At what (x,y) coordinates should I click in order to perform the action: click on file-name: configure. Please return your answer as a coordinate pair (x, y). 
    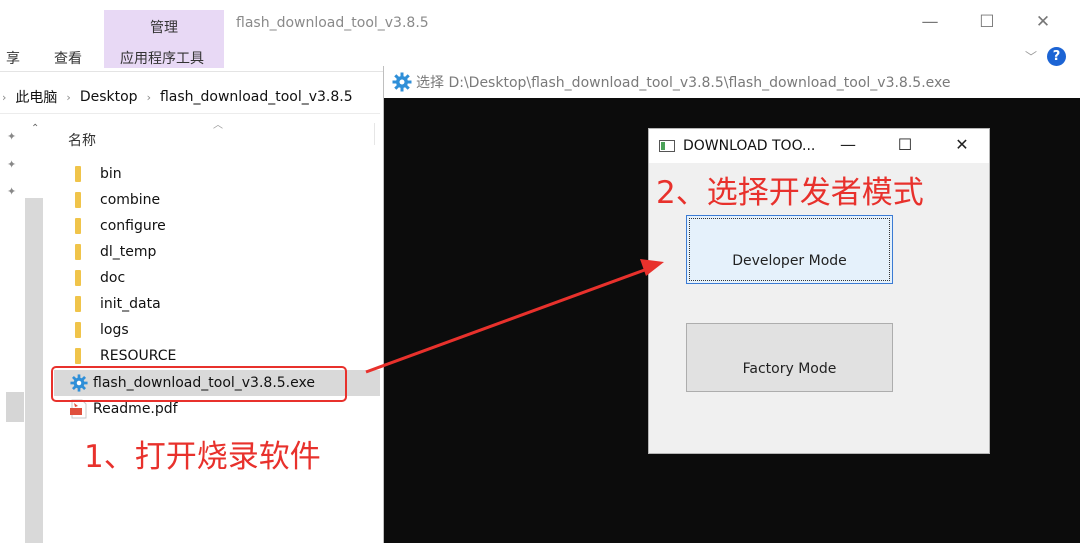
    Looking at the image, I should click on (133, 226).